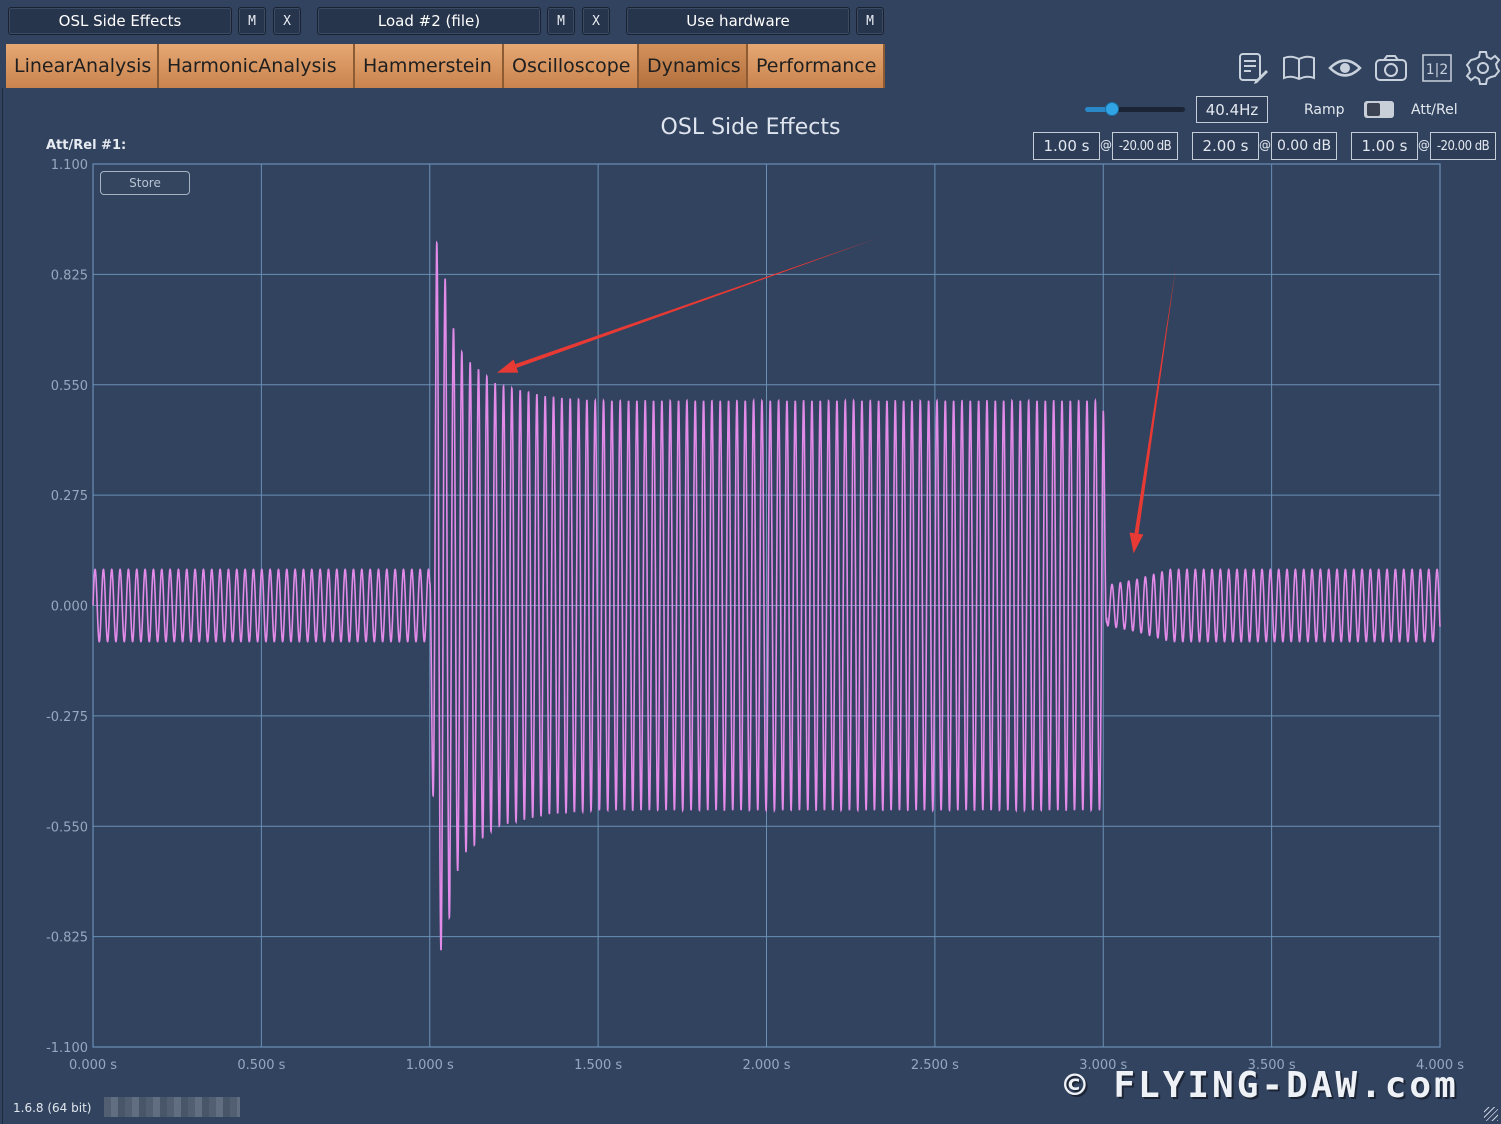 The image size is (1501, 1124). I want to click on y-tick-label: -0.825, so click(67, 938).